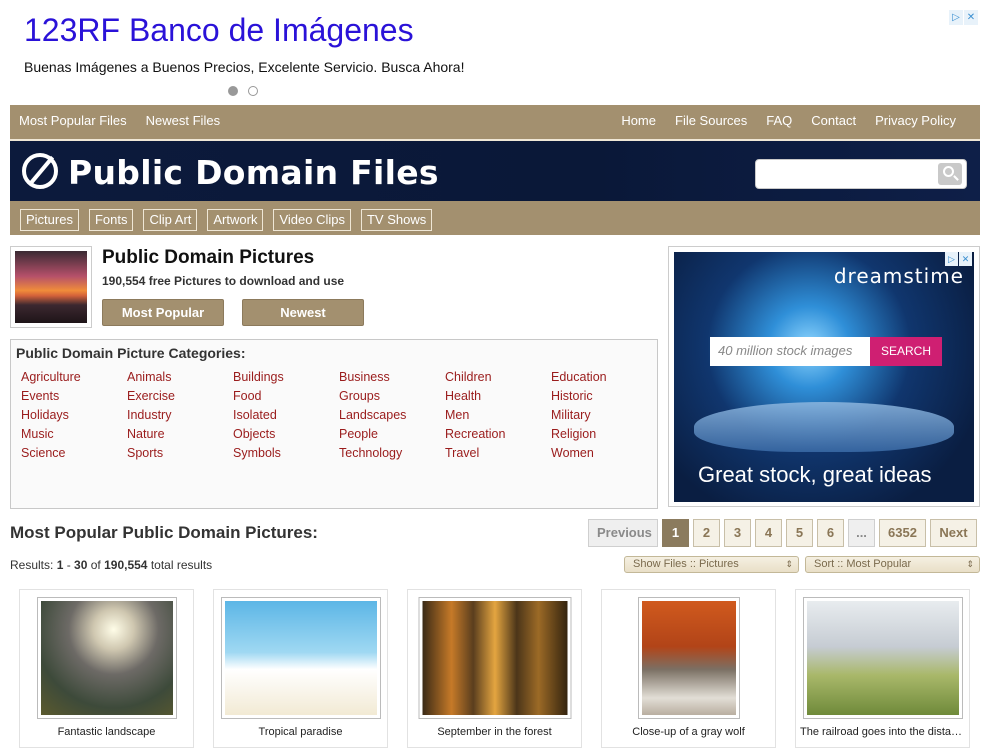  What do you see at coordinates (498, 436) in the screenshot?
I see `category-link: Recreation` at bounding box center [498, 436].